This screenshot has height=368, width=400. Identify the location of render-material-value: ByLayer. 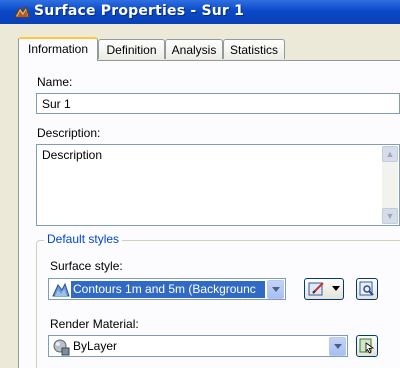
(95, 346).